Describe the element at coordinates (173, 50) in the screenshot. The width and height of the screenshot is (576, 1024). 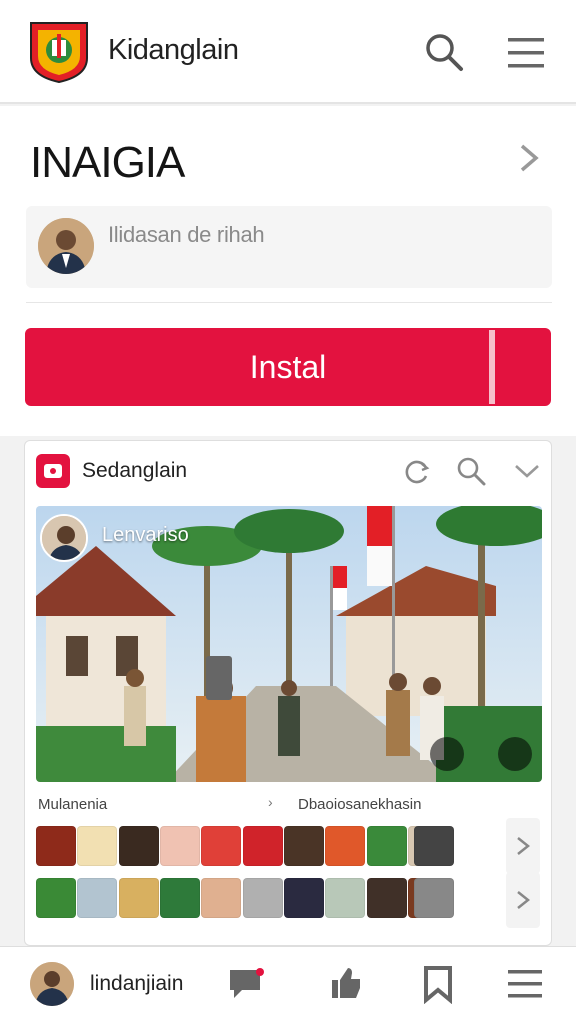
I see `app-title: Kidanglain` at that location.